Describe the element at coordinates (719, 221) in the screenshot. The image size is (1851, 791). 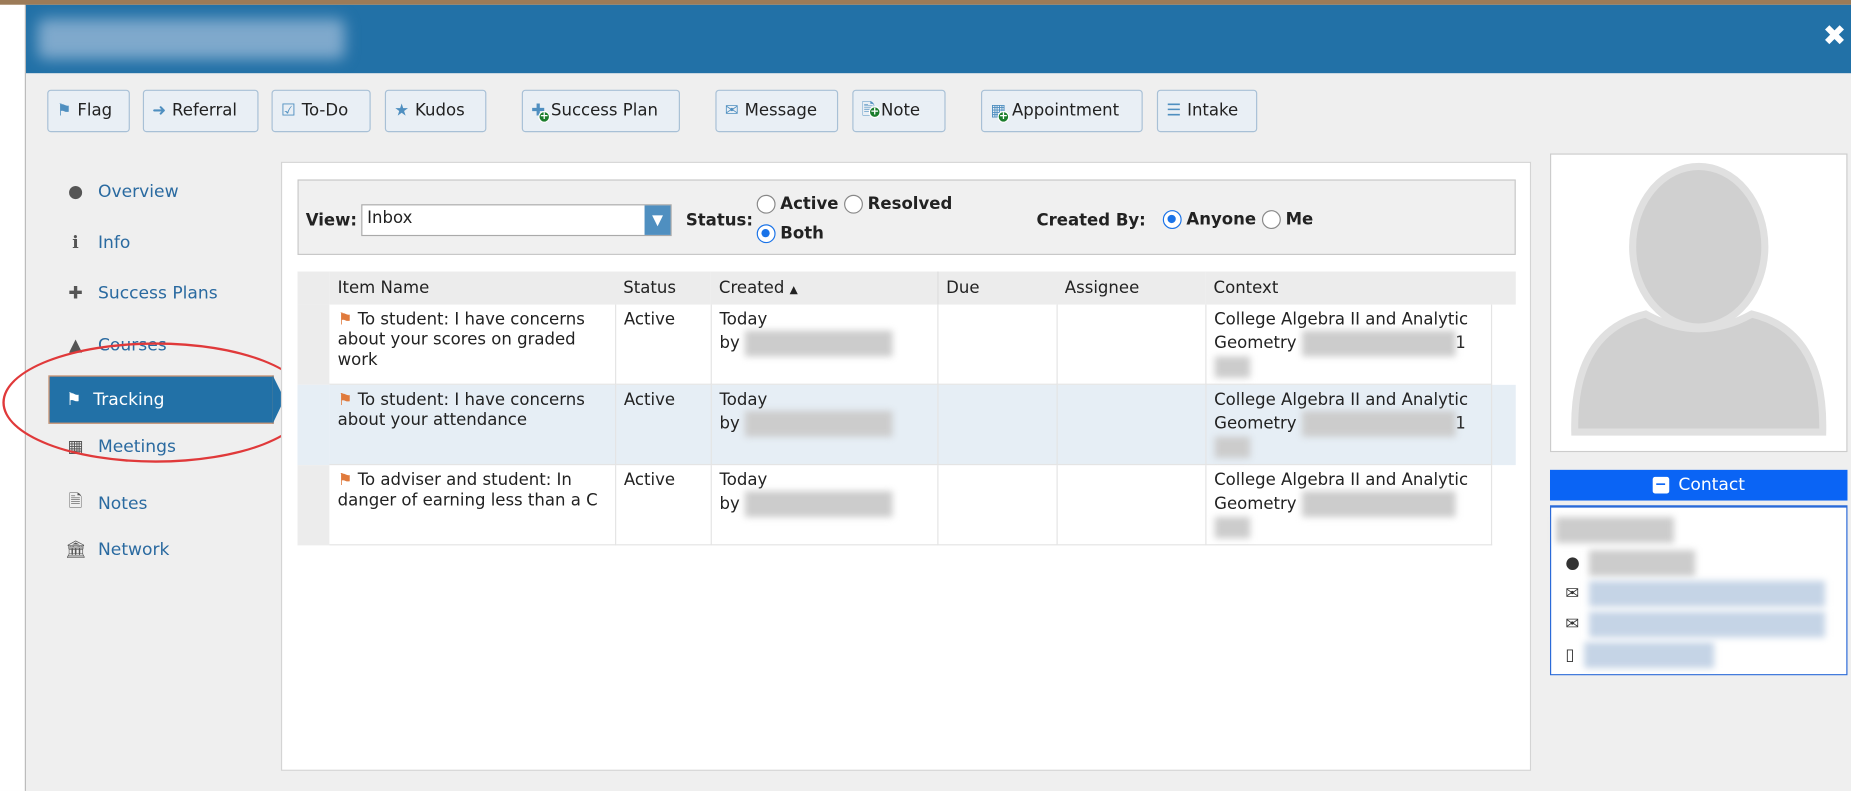
I see `status-label: Status:` at that location.